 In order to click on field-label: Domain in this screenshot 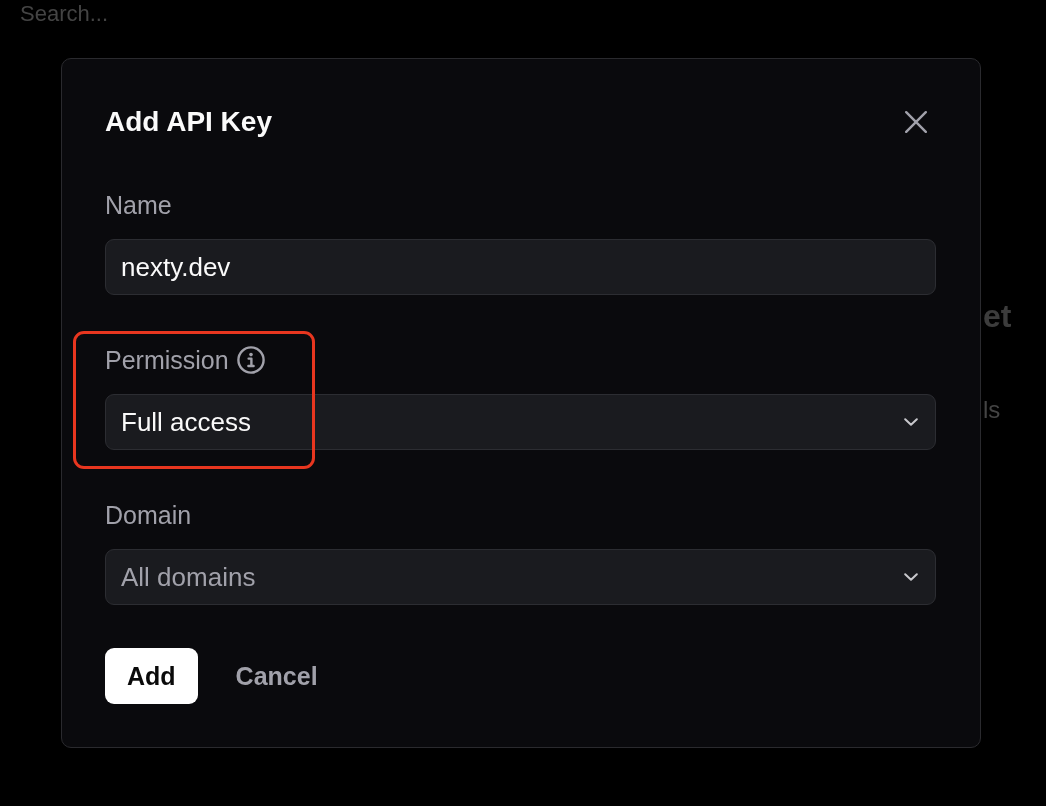, I will do `click(148, 515)`.